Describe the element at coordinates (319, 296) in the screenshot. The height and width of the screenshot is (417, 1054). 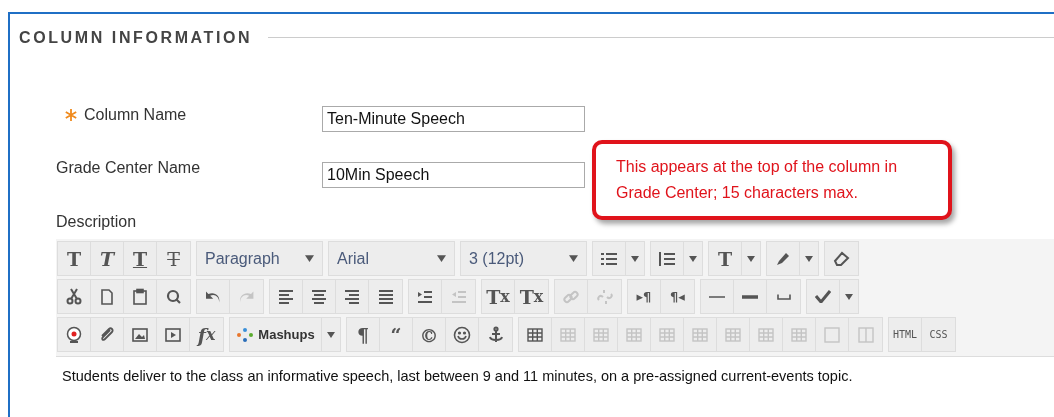
I see `align-center-button` at that location.